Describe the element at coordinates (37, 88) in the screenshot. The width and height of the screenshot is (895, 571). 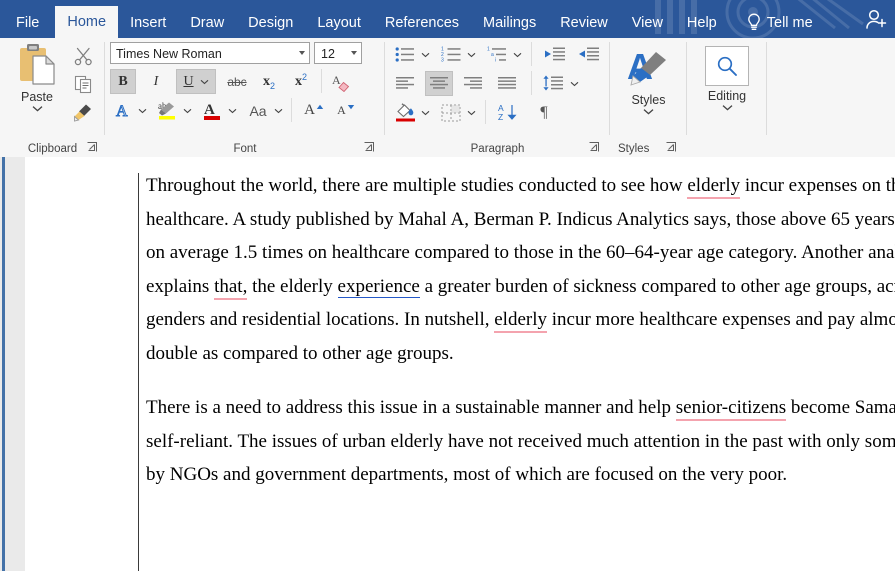
I see `paste-button: Paste` at that location.